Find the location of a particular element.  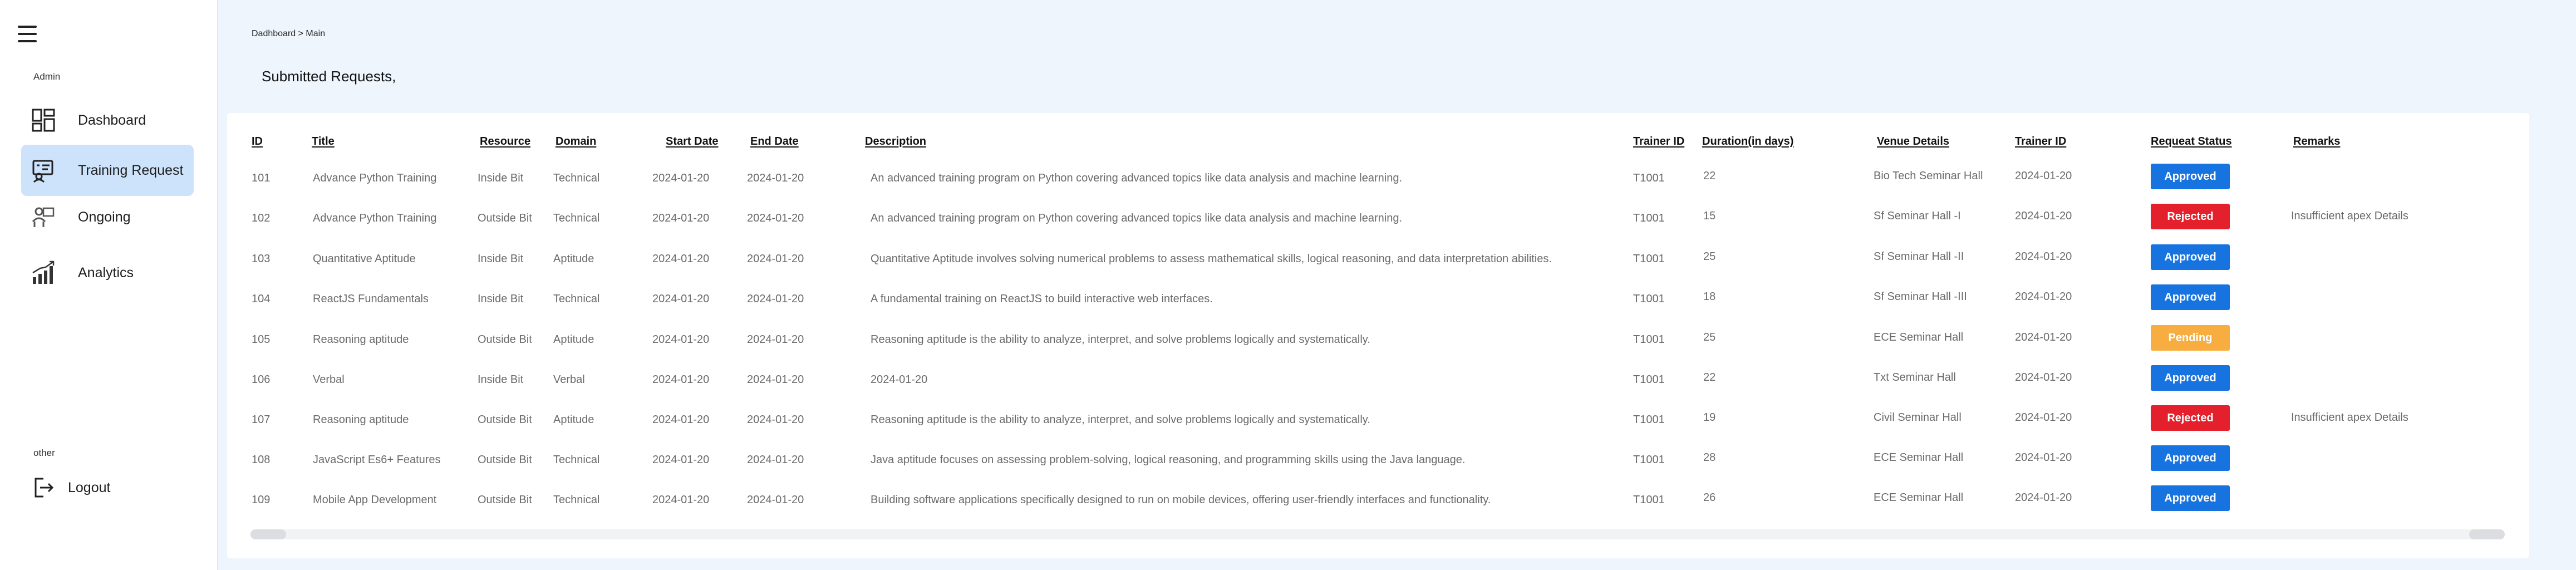

cell-id: 102 is located at coordinates (261, 218).